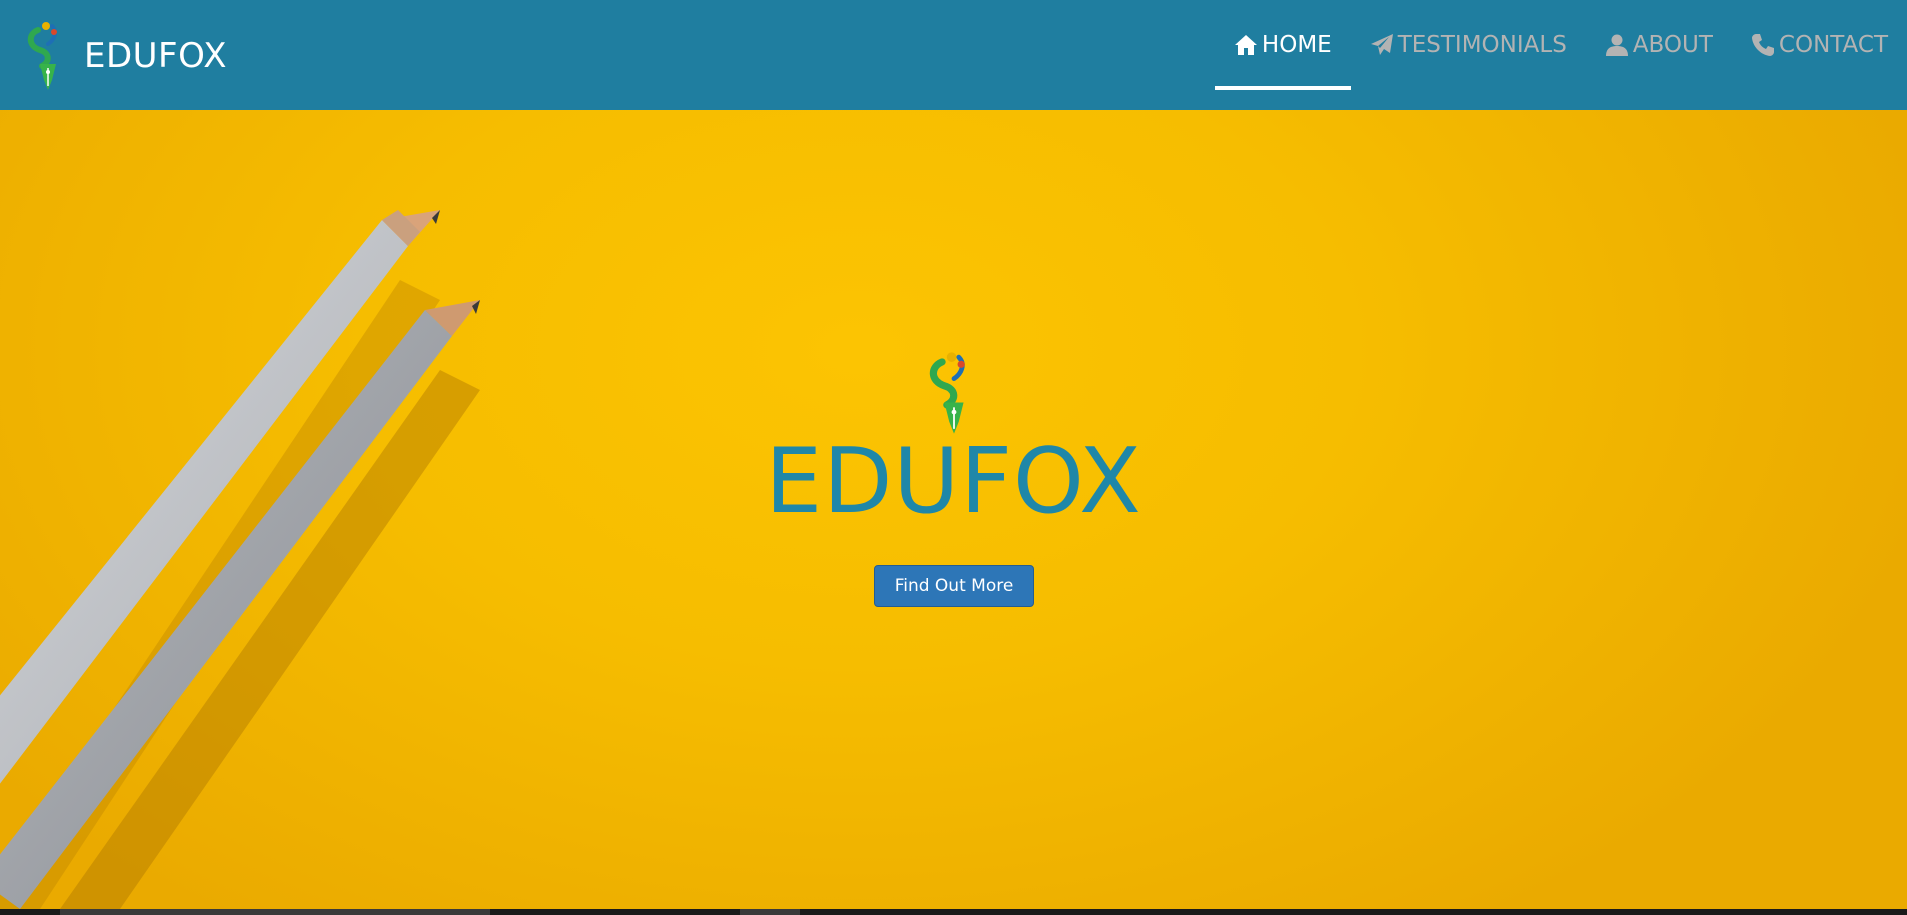  What do you see at coordinates (1482, 45) in the screenshot?
I see `nav-label-testimonials: TESTIMONIALS` at bounding box center [1482, 45].